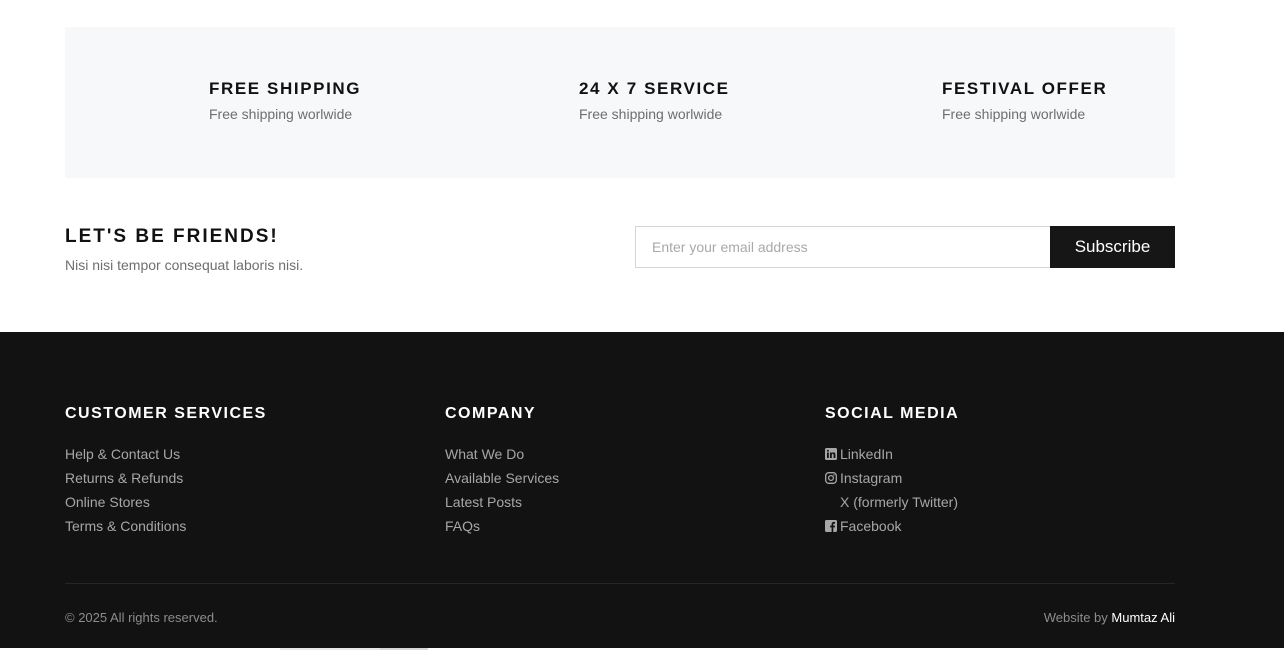 This screenshot has width=1284, height=653. Describe the element at coordinates (1025, 88) in the screenshot. I see `feature-title: FESTIVAL OFFER` at that location.